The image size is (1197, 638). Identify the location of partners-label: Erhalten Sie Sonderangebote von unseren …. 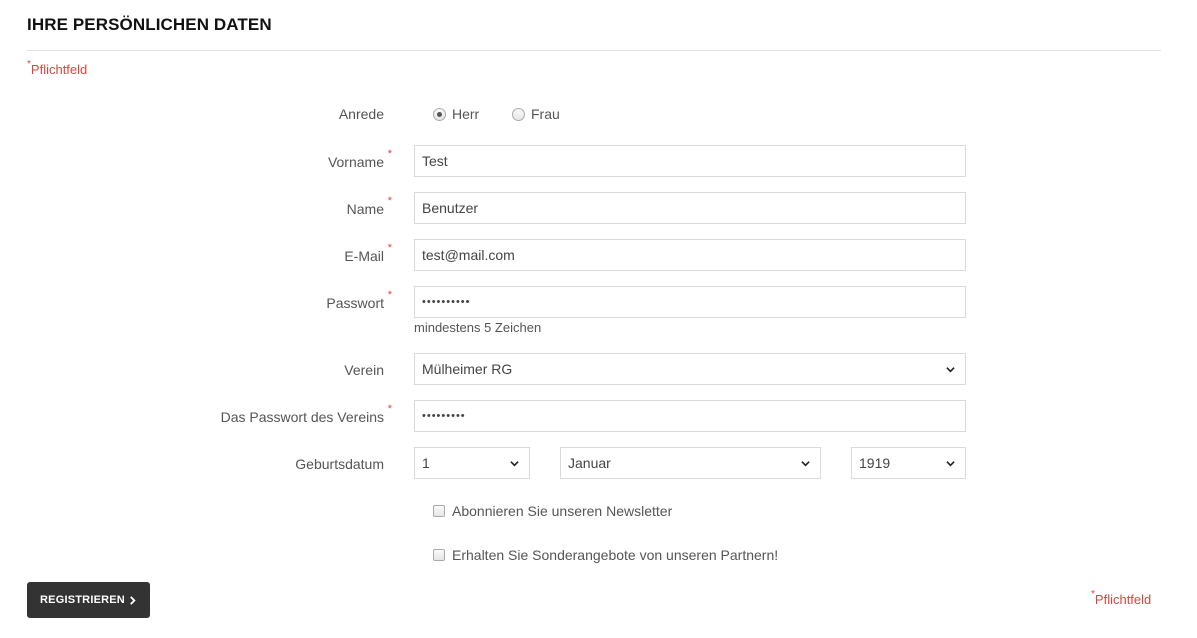
(615, 555).